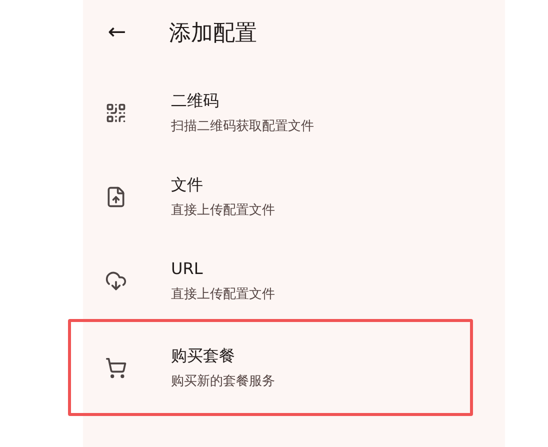 The height and width of the screenshot is (447, 548). I want to click on item-subtitle: 扫描二维码获取配置文件, so click(242, 127).